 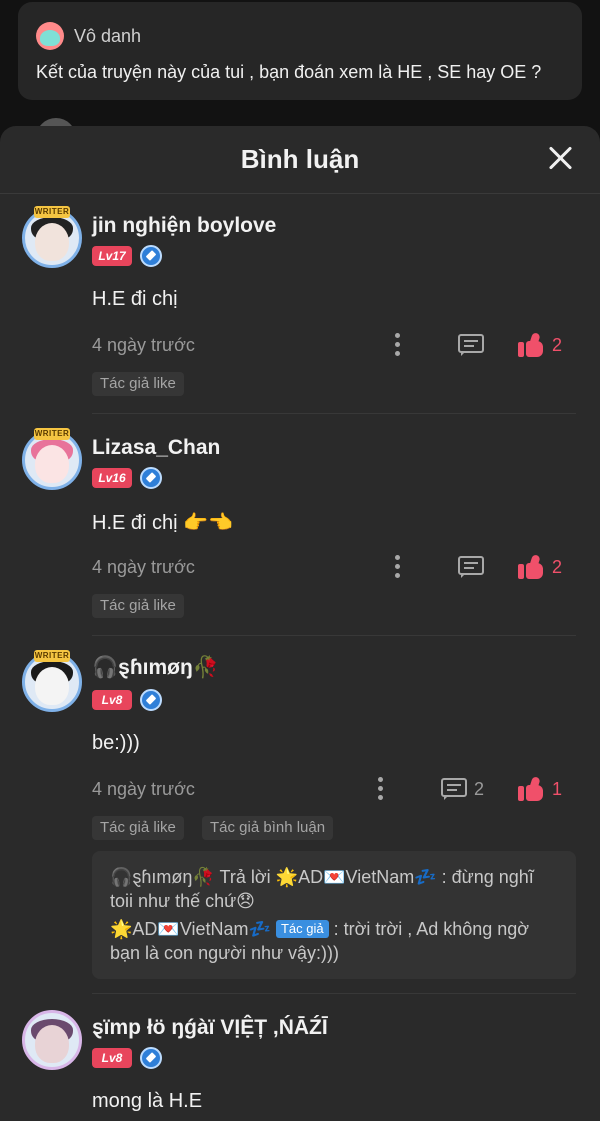 What do you see at coordinates (300, 1058) in the screenshot?
I see `comment-item: ȿïmp łö ŋǵàï VỊỆȚ ,ŃĀŹĪ Lv8 mong là H.E` at bounding box center [300, 1058].